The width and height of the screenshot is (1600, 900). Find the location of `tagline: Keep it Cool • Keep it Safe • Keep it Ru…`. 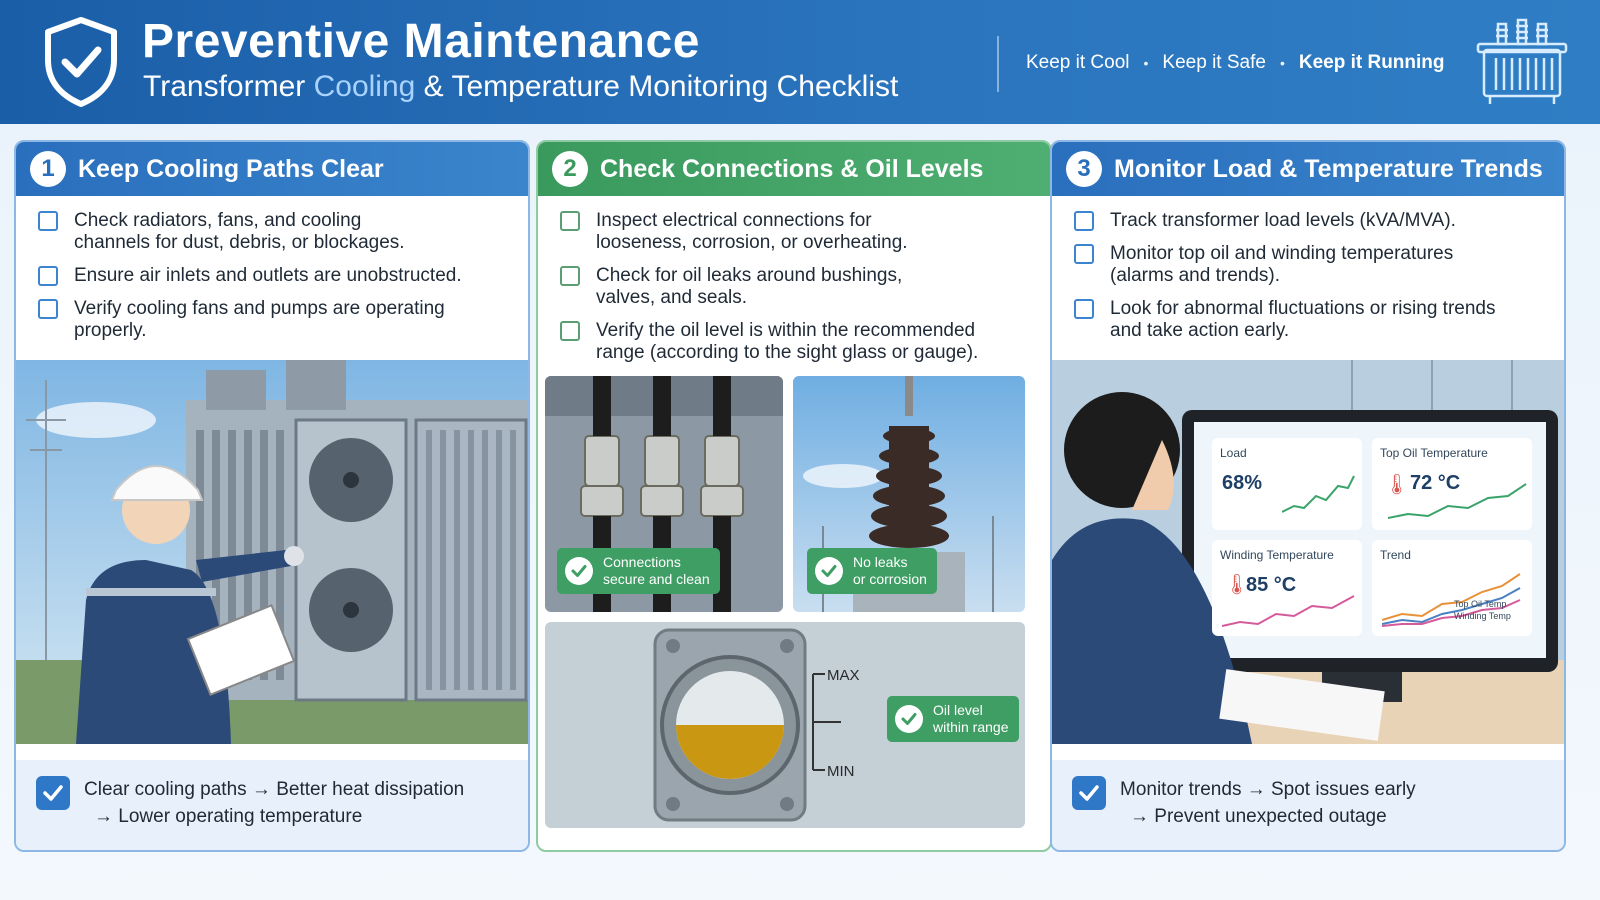

tagline: Keep it Cool • Keep it Safe • Keep it Ru… is located at coordinates (1235, 62).